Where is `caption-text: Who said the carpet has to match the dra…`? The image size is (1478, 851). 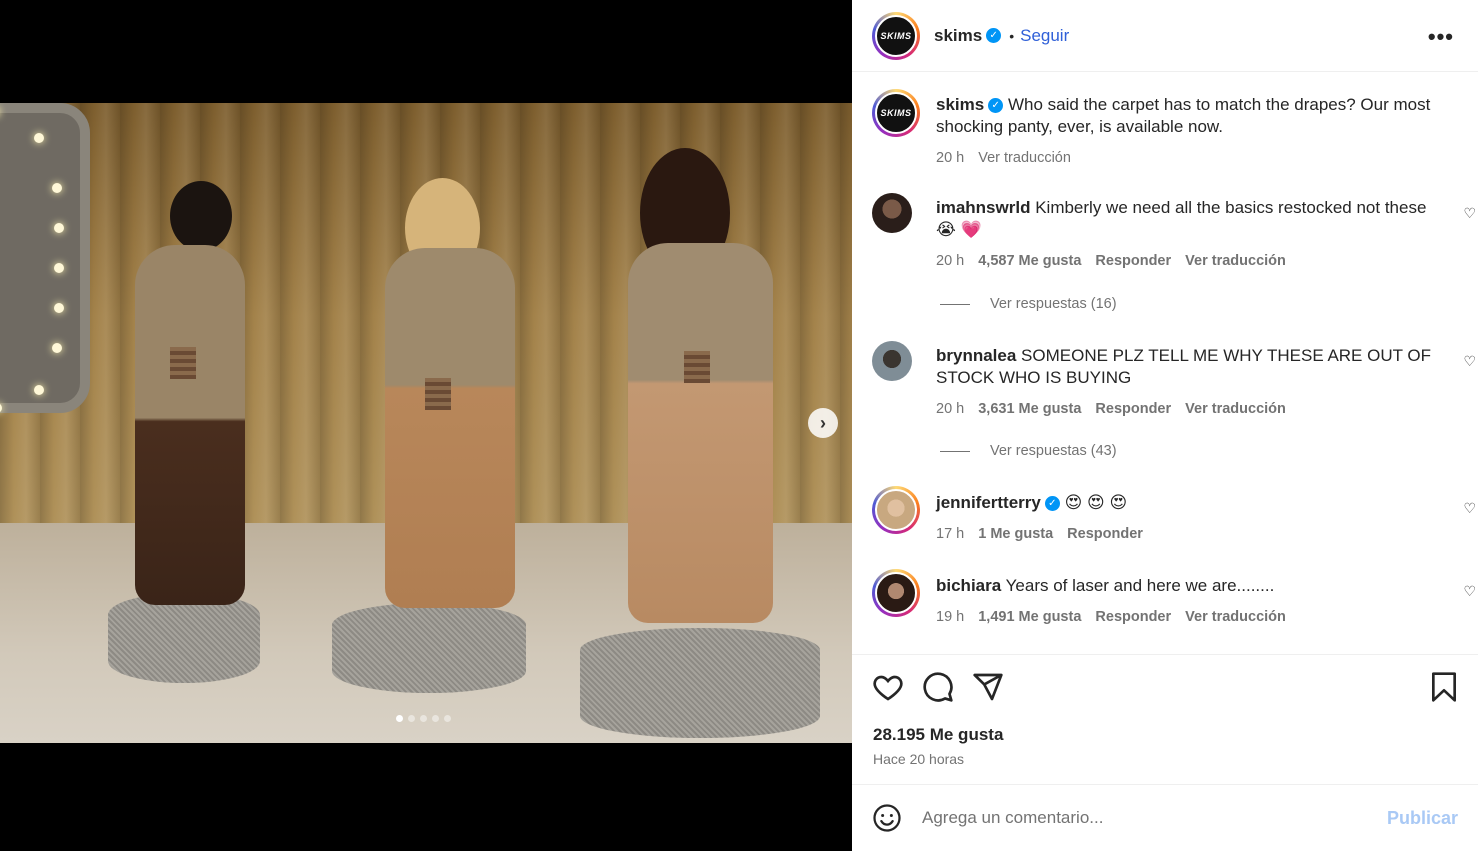
caption-text: Who said the carpet has to match the dra… is located at coordinates (1183, 115).